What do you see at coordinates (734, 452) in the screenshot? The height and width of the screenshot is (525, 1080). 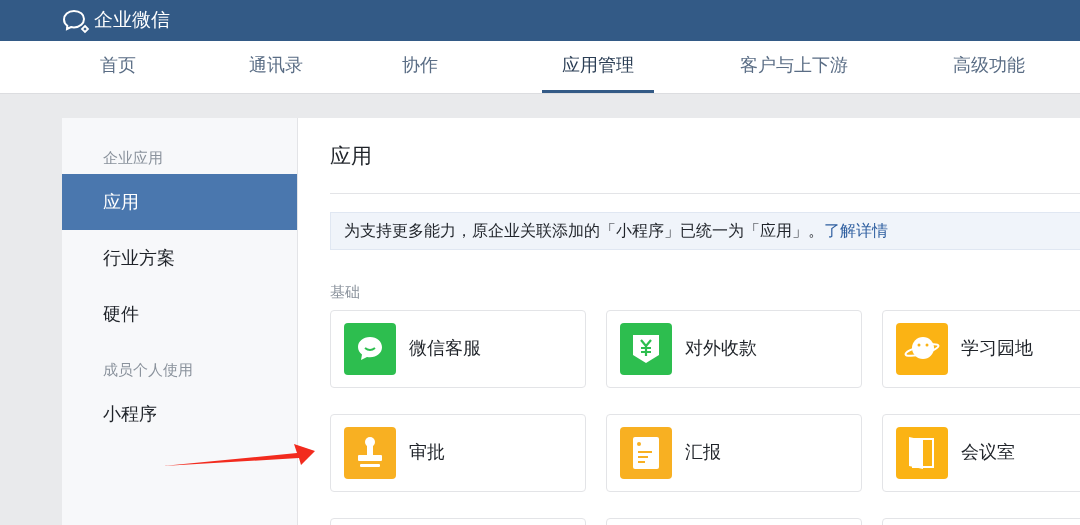 I see `app-card: 汇报` at bounding box center [734, 452].